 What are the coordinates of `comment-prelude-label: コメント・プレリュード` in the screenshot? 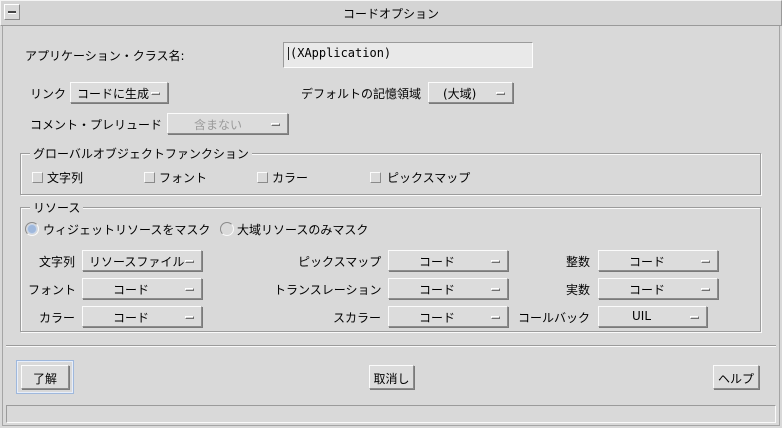 It's located at (96, 125).